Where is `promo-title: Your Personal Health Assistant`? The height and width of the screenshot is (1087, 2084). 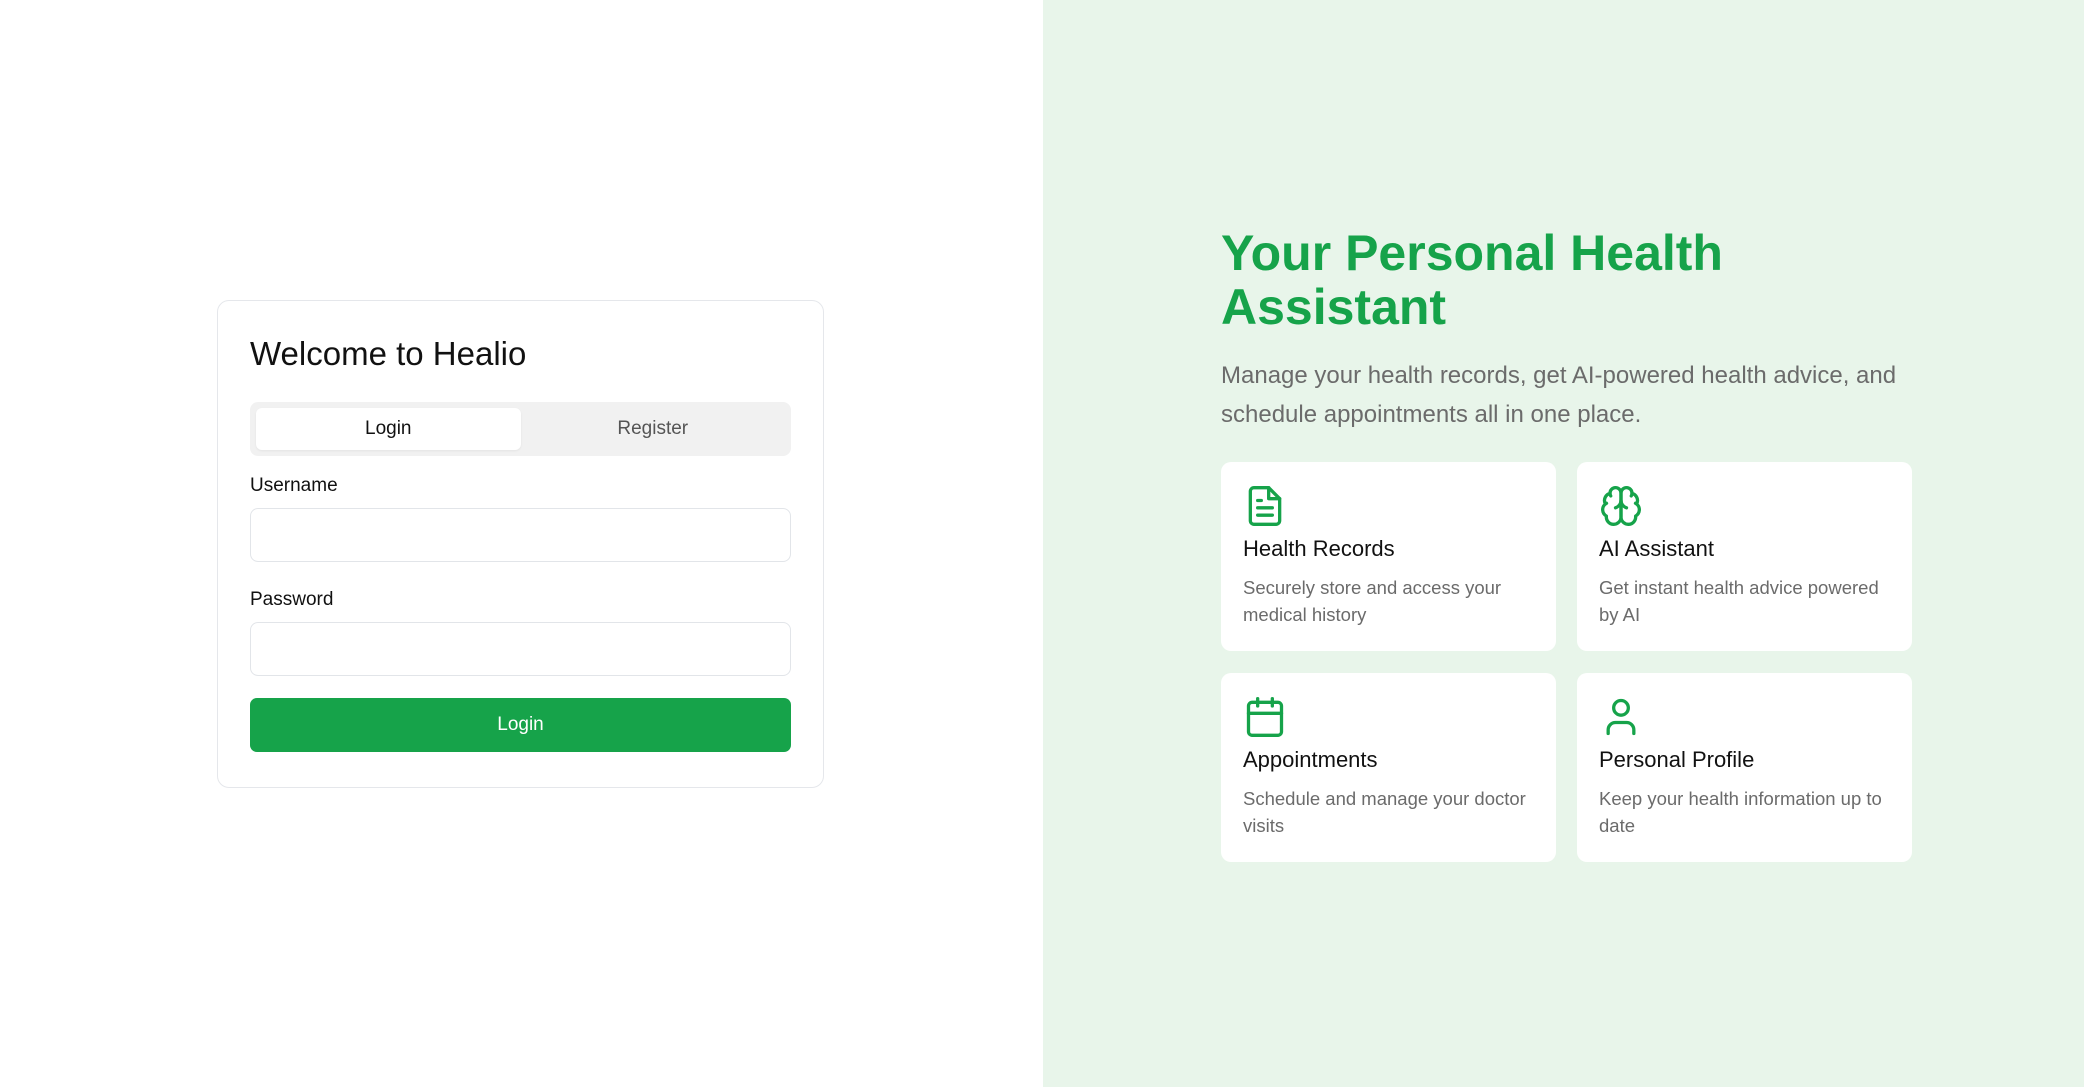 promo-title: Your Personal Health Assistant is located at coordinates (1472, 280).